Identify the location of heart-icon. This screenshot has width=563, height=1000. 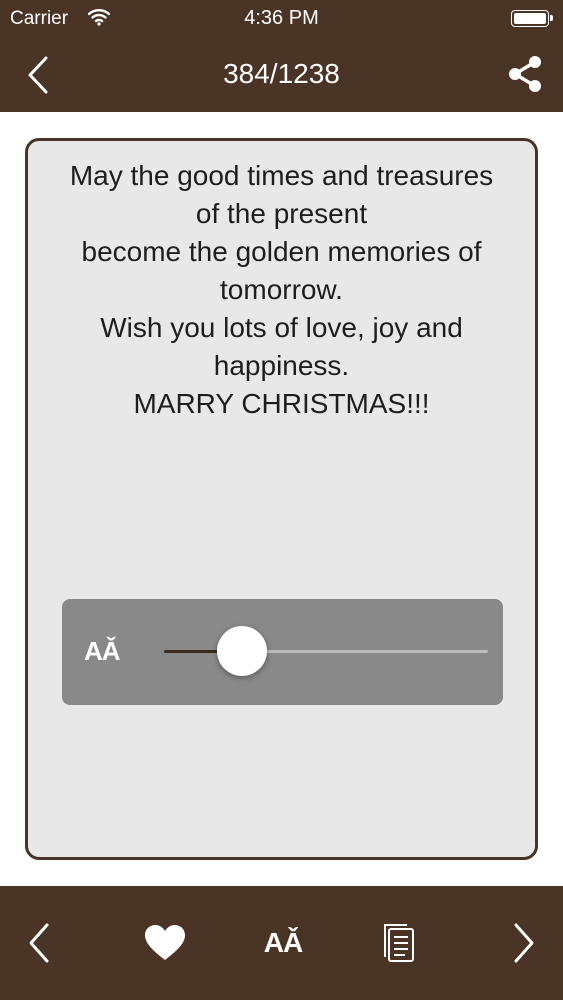
(165, 942).